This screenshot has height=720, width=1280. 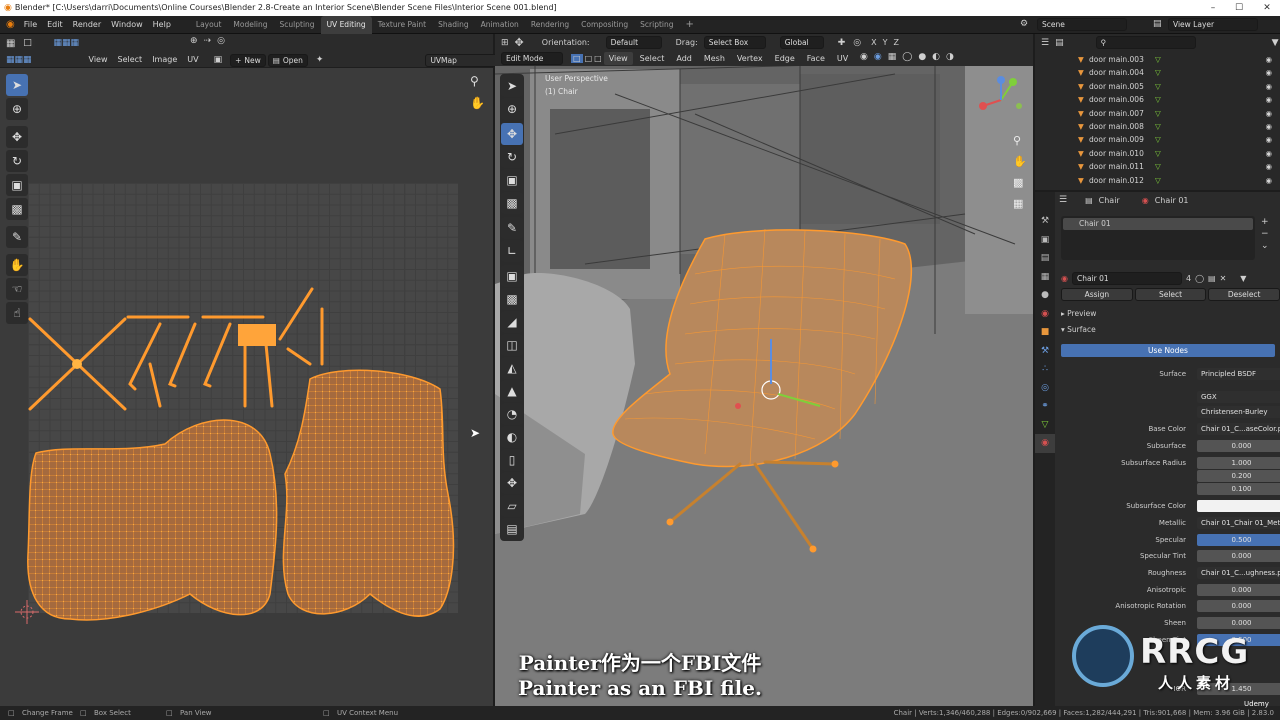 What do you see at coordinates (453, 25) in the screenshot?
I see `tab-shading: Shading` at bounding box center [453, 25].